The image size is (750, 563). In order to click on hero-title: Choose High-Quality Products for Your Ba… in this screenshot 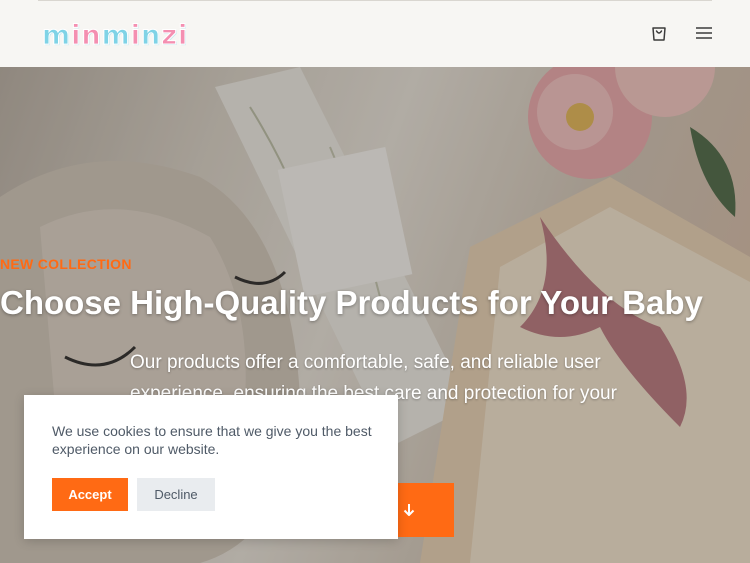, I will do `click(351, 302)`.